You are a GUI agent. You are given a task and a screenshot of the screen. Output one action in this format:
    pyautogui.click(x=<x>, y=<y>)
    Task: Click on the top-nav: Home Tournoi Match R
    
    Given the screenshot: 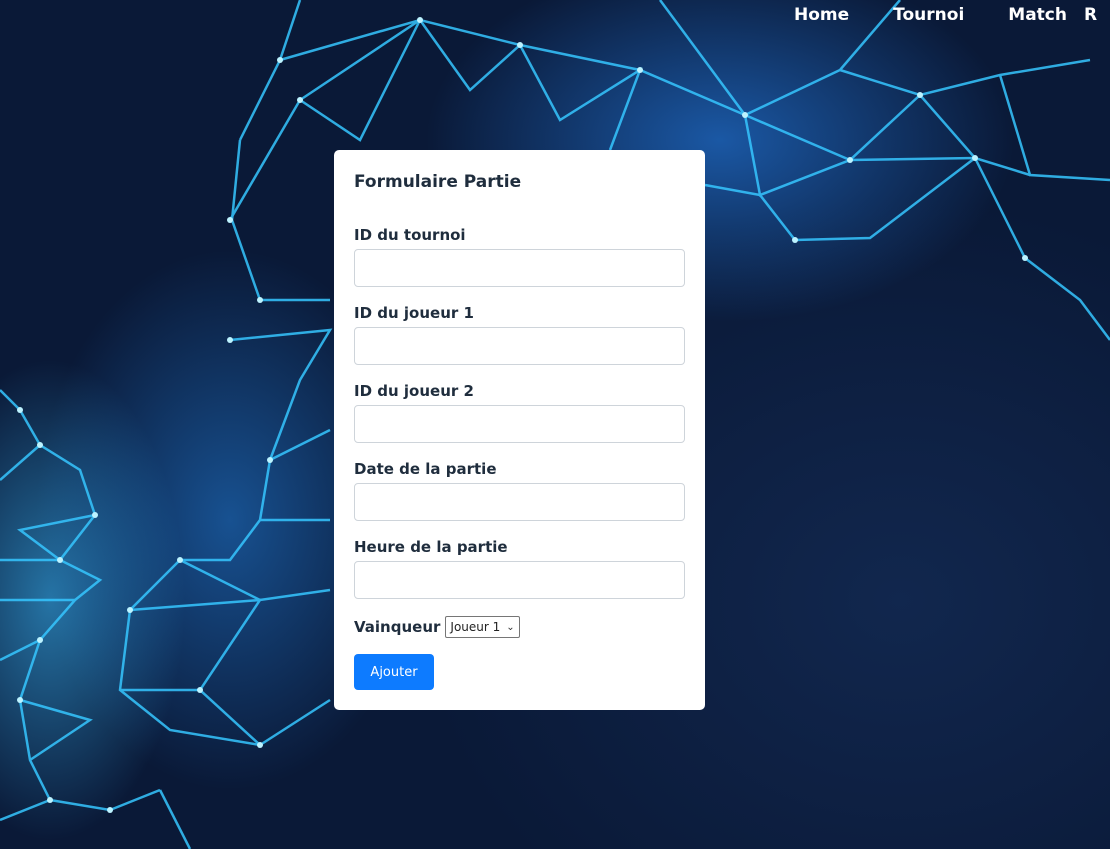 What is the action you would take?
    pyautogui.click(x=945, y=15)
    